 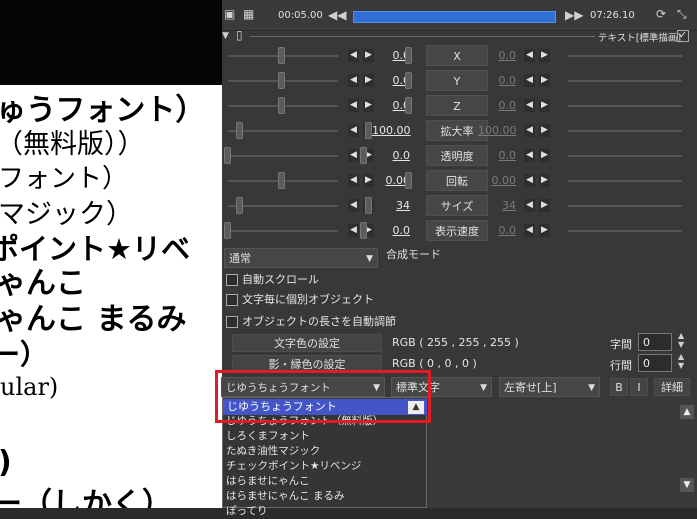 I want to click on fast-forward-icon: ▶▶, so click(x=574, y=15).